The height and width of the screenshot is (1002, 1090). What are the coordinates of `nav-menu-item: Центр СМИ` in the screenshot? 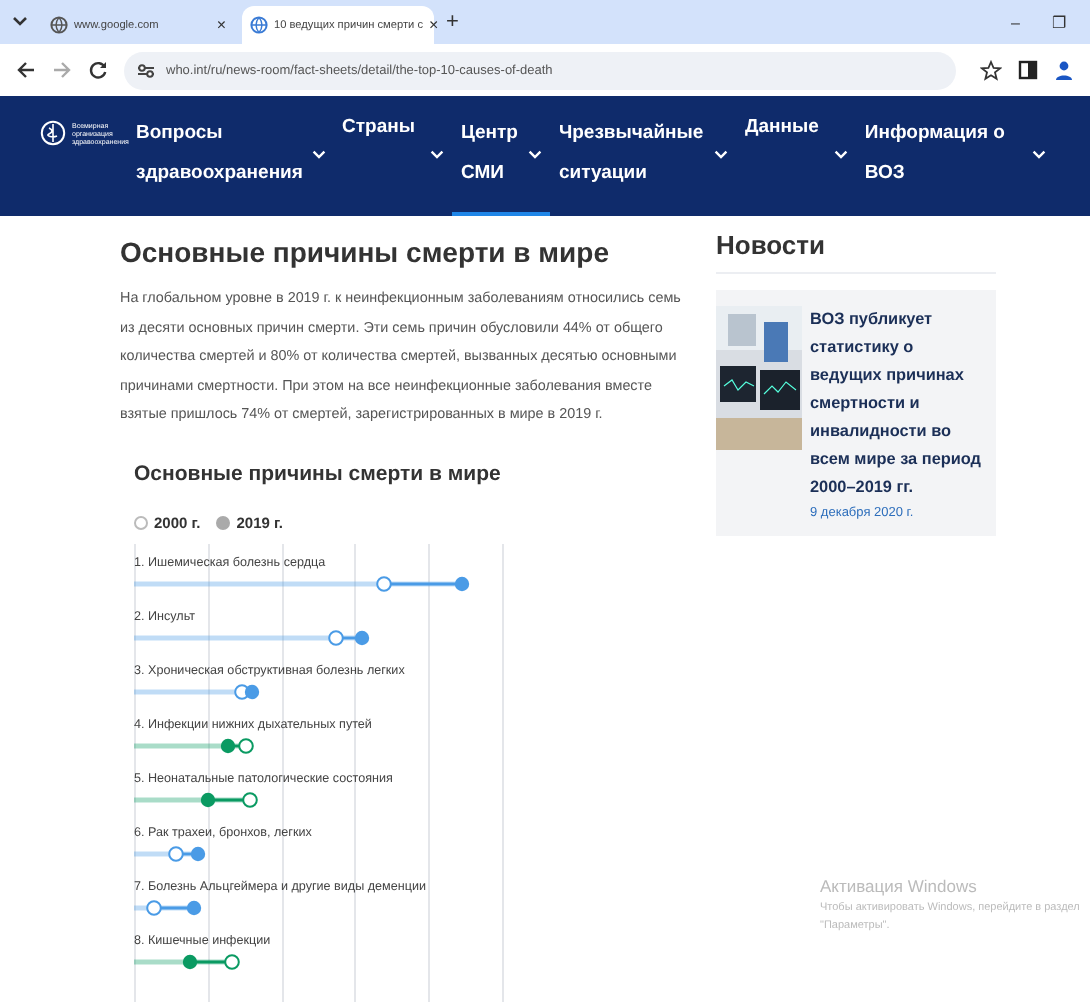 It's located at (501, 156).